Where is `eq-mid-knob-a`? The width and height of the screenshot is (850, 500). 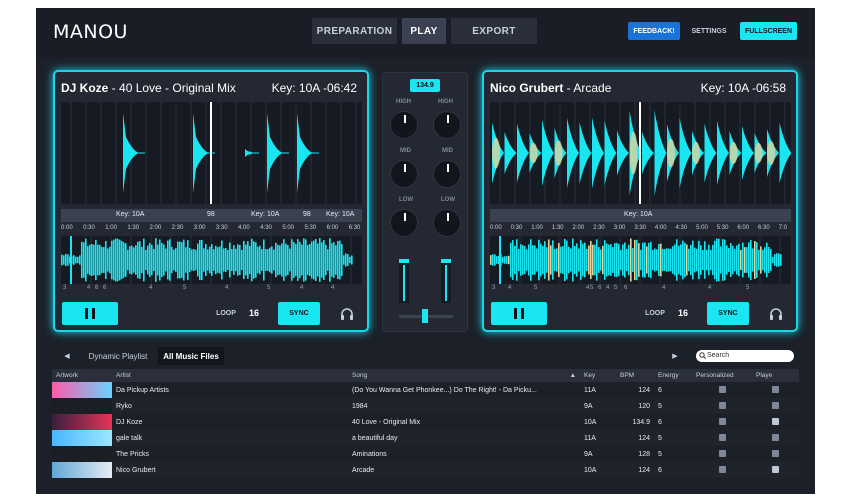
eq-mid-knob-a is located at coordinates (404, 174).